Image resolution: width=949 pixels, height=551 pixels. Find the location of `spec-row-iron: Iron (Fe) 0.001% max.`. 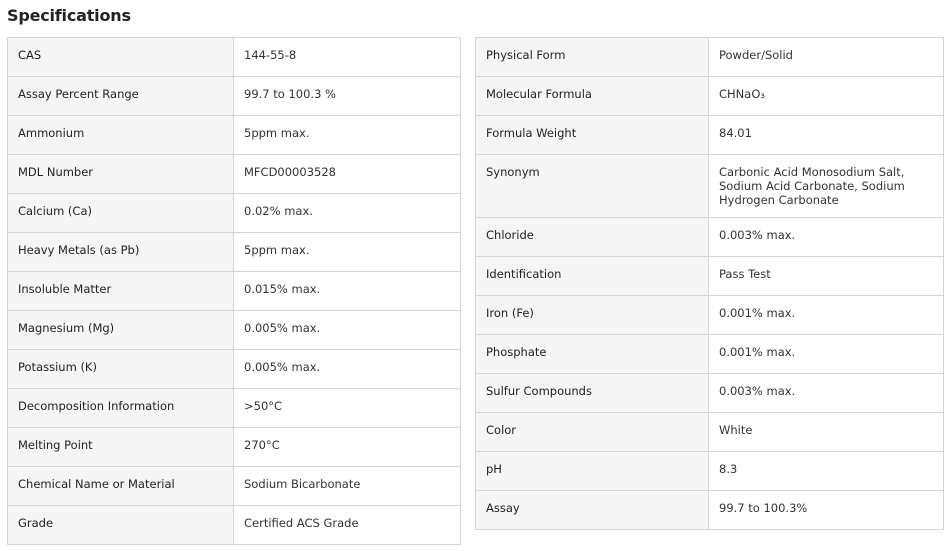

spec-row-iron: Iron (Fe) 0.001% max. is located at coordinates (709, 315).